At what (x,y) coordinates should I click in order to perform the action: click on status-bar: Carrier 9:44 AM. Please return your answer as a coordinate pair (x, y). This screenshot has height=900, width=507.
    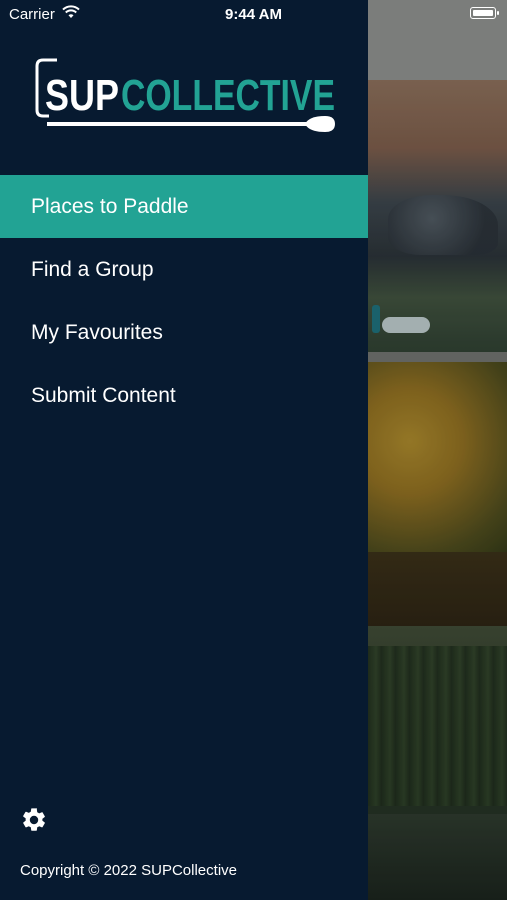
    Looking at the image, I should click on (253, 15).